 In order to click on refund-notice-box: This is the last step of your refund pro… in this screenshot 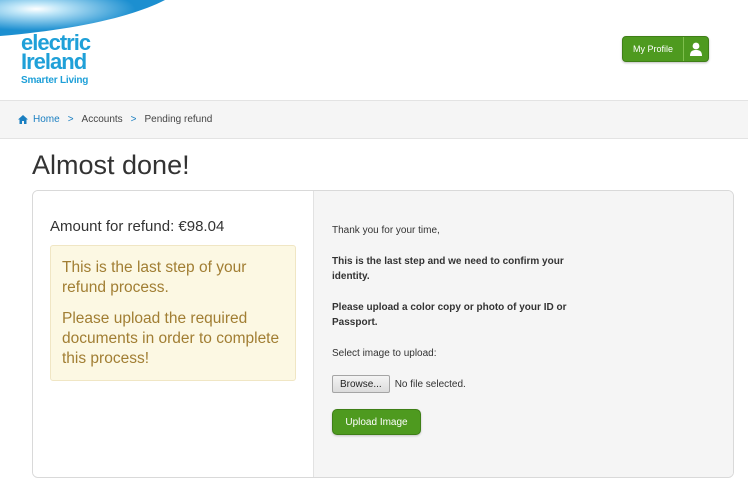, I will do `click(173, 313)`.